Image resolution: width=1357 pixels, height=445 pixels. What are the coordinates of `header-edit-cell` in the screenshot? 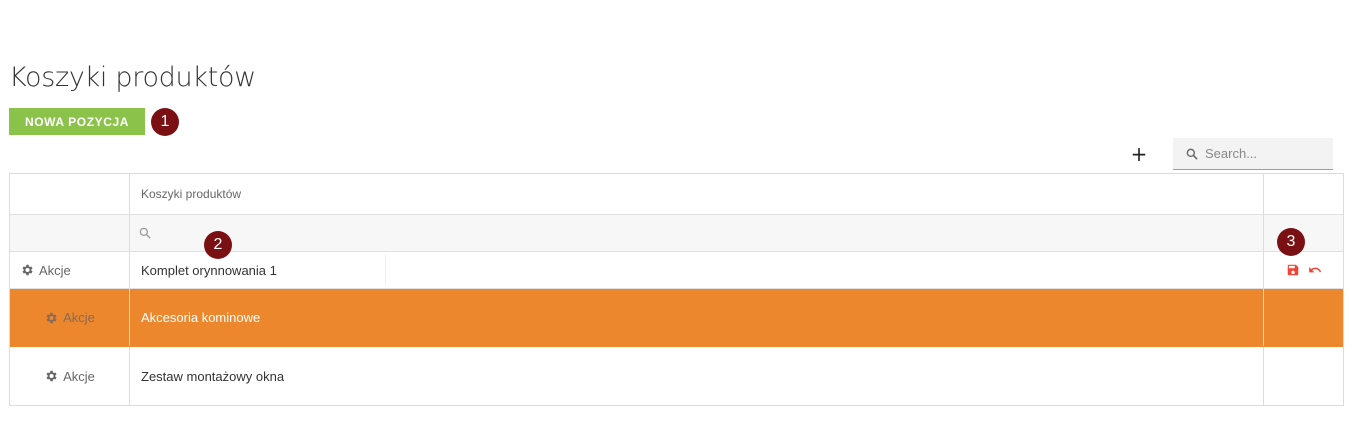 It's located at (1303, 194).